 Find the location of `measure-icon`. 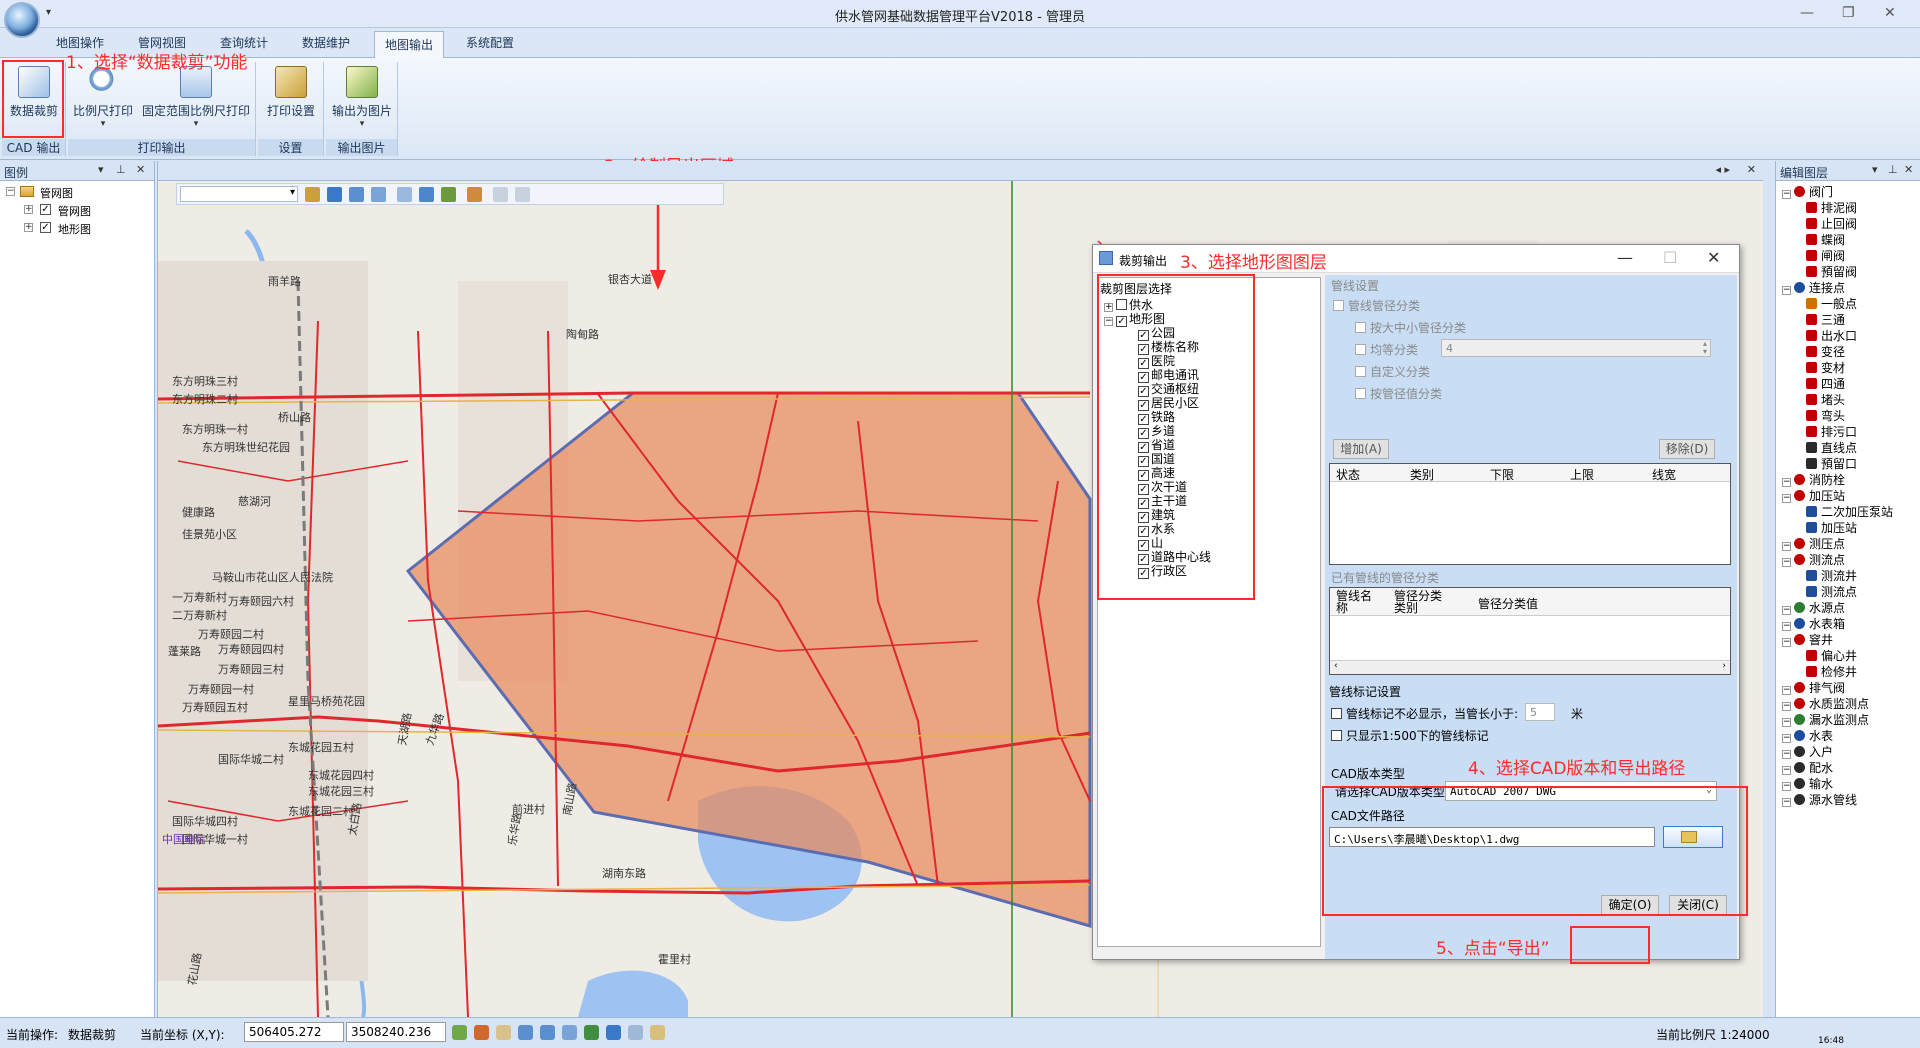

measure-icon is located at coordinates (426, 194).